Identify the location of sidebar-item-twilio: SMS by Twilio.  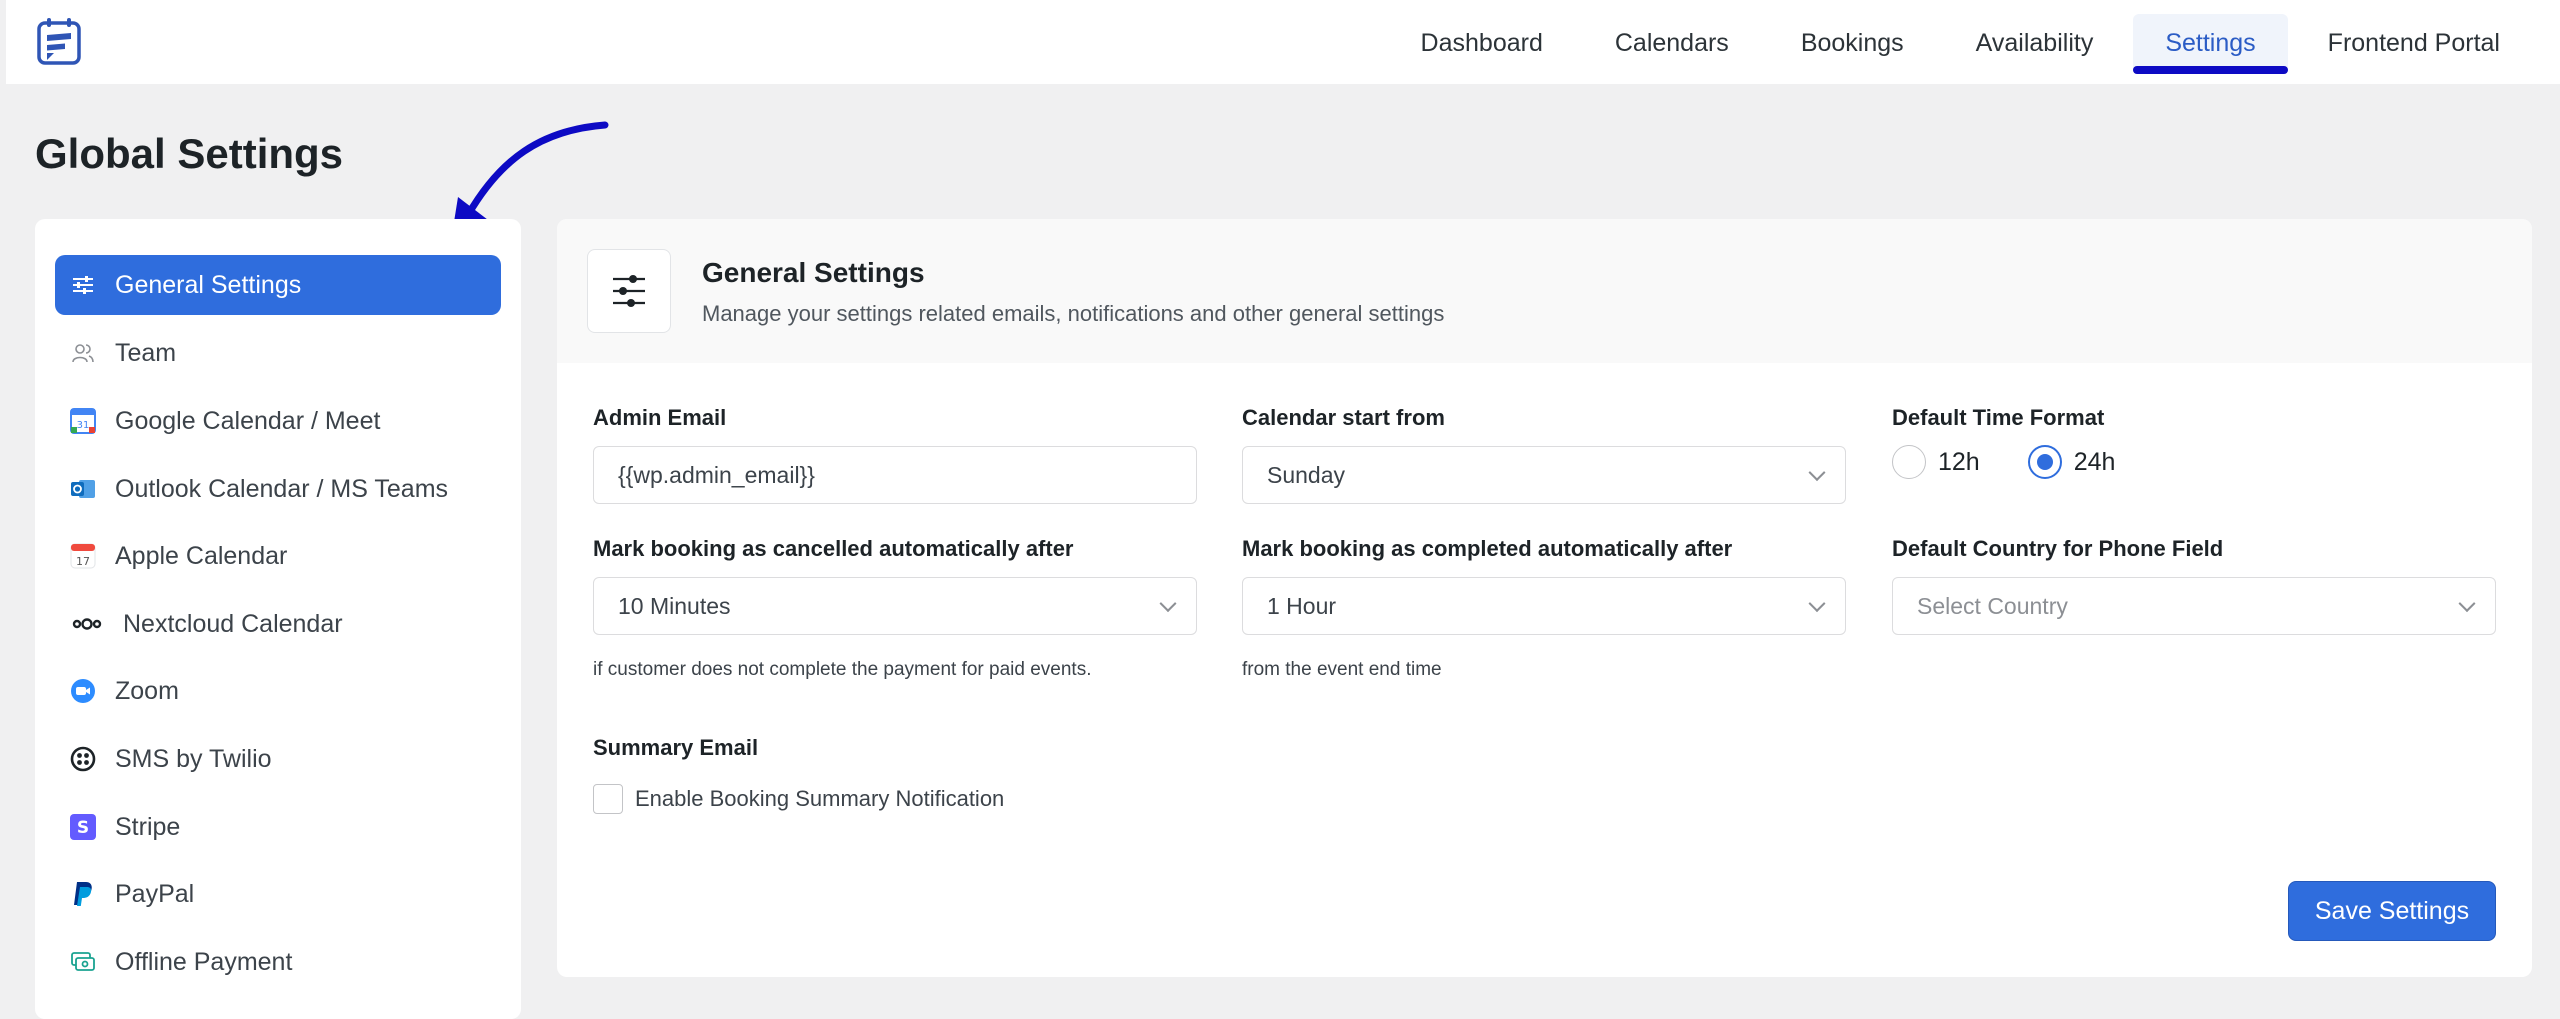
(278, 759).